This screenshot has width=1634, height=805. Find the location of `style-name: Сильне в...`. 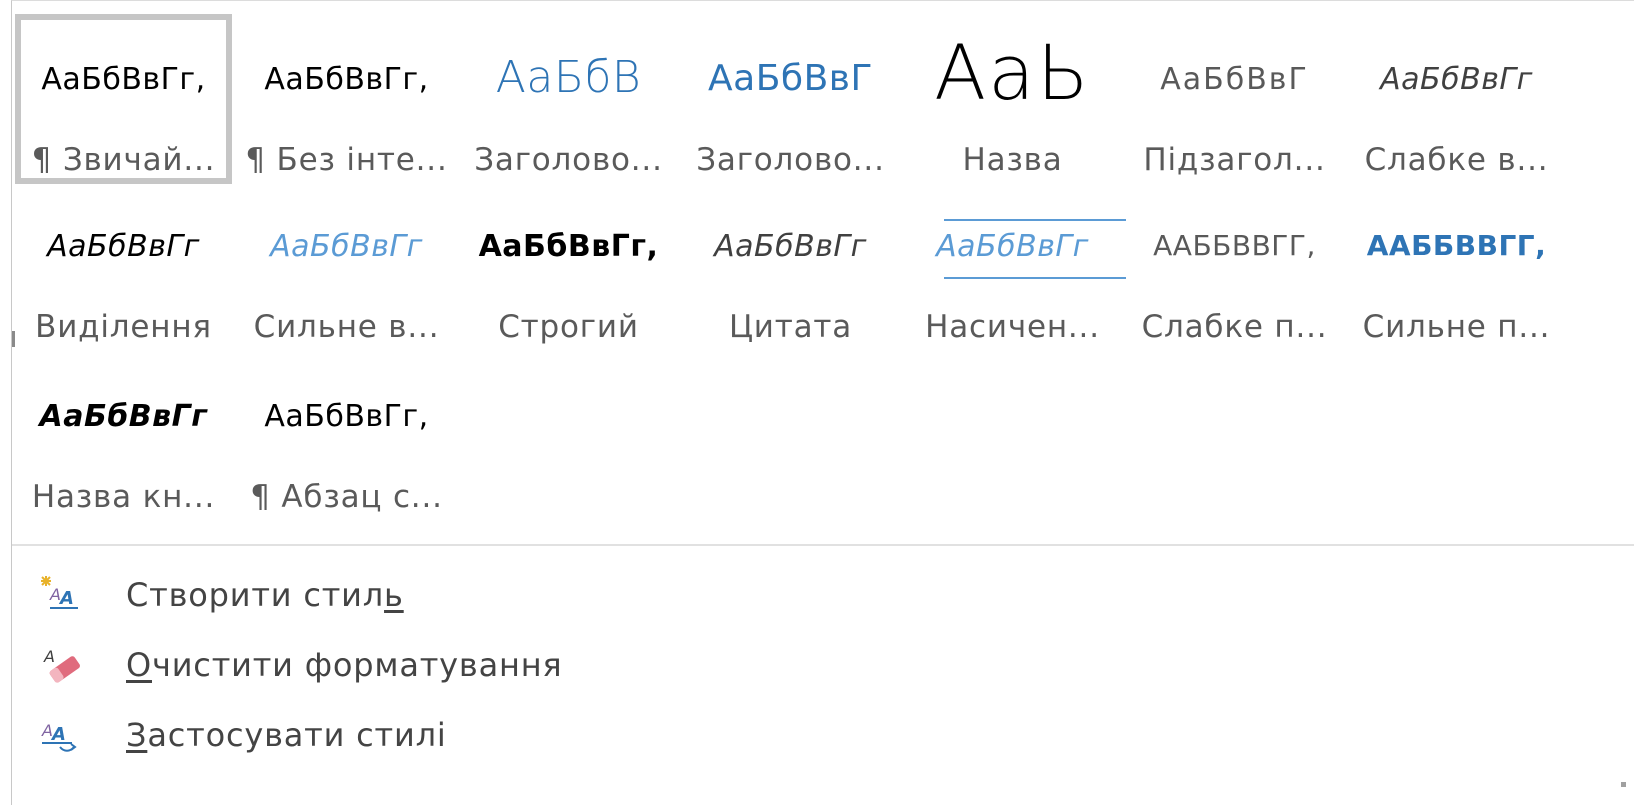

style-name: Сильне в... is located at coordinates (346, 327).